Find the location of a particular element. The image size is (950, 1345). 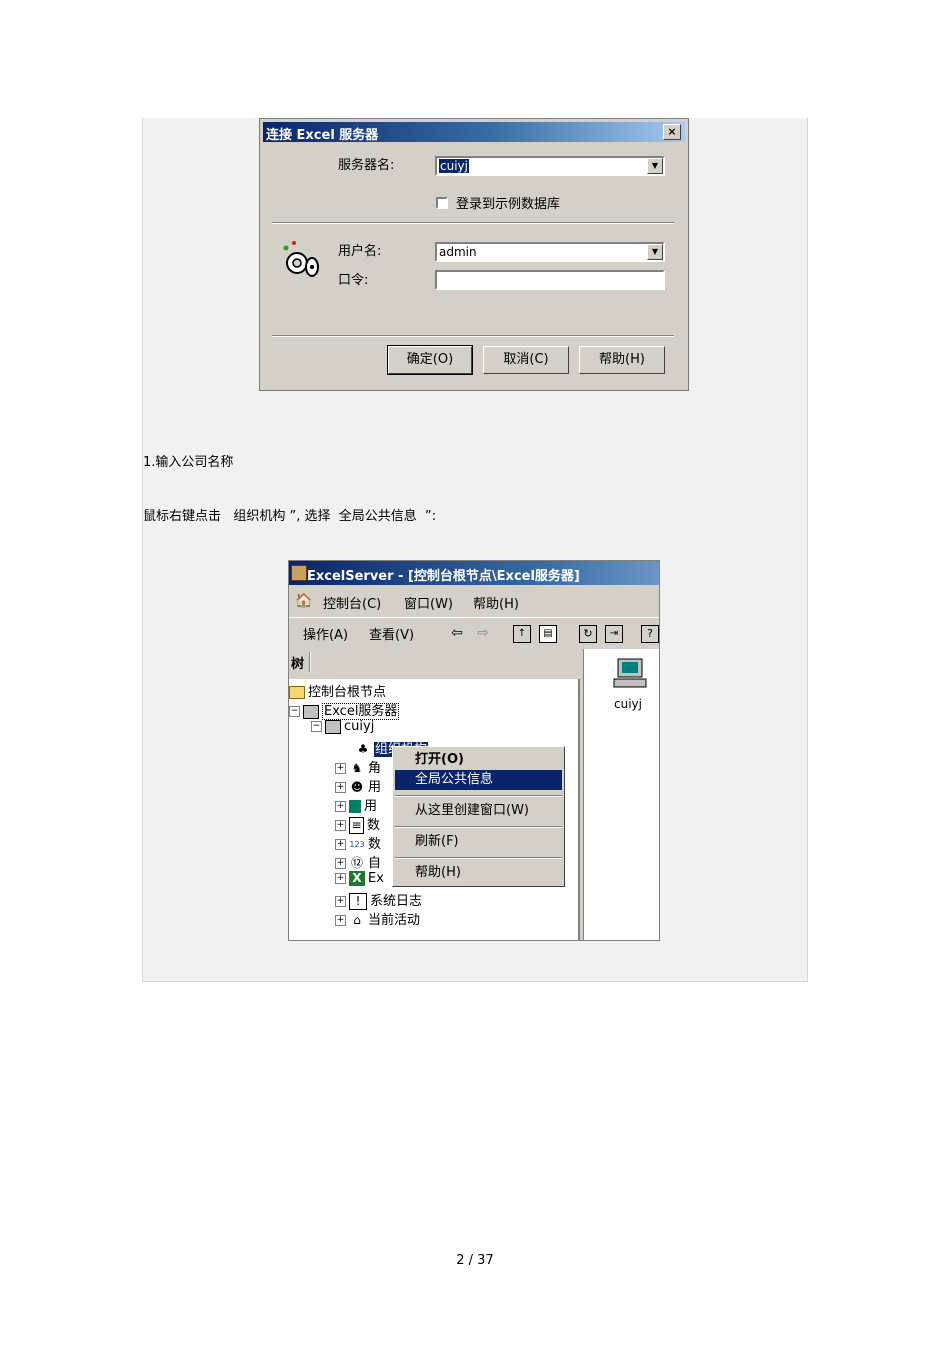

menu-action: 操作(A) is located at coordinates (325, 633).